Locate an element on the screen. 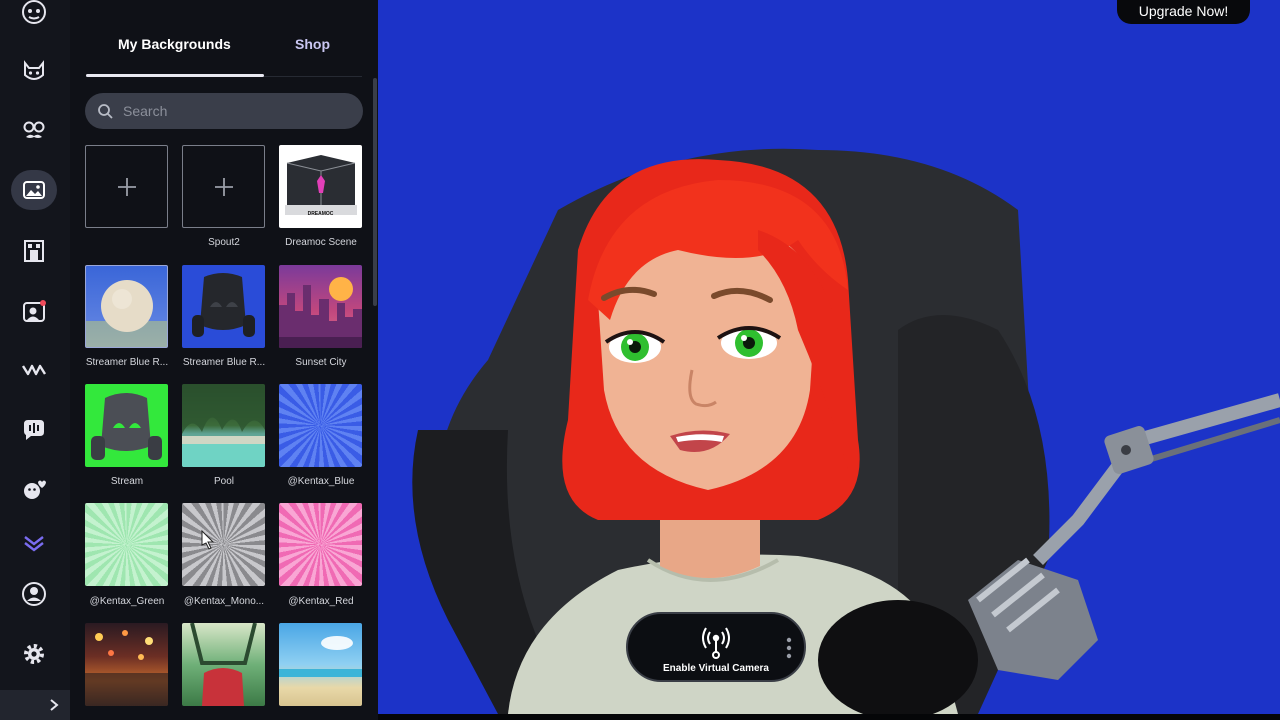  kentax-mono-tile is located at coordinates (223, 544).